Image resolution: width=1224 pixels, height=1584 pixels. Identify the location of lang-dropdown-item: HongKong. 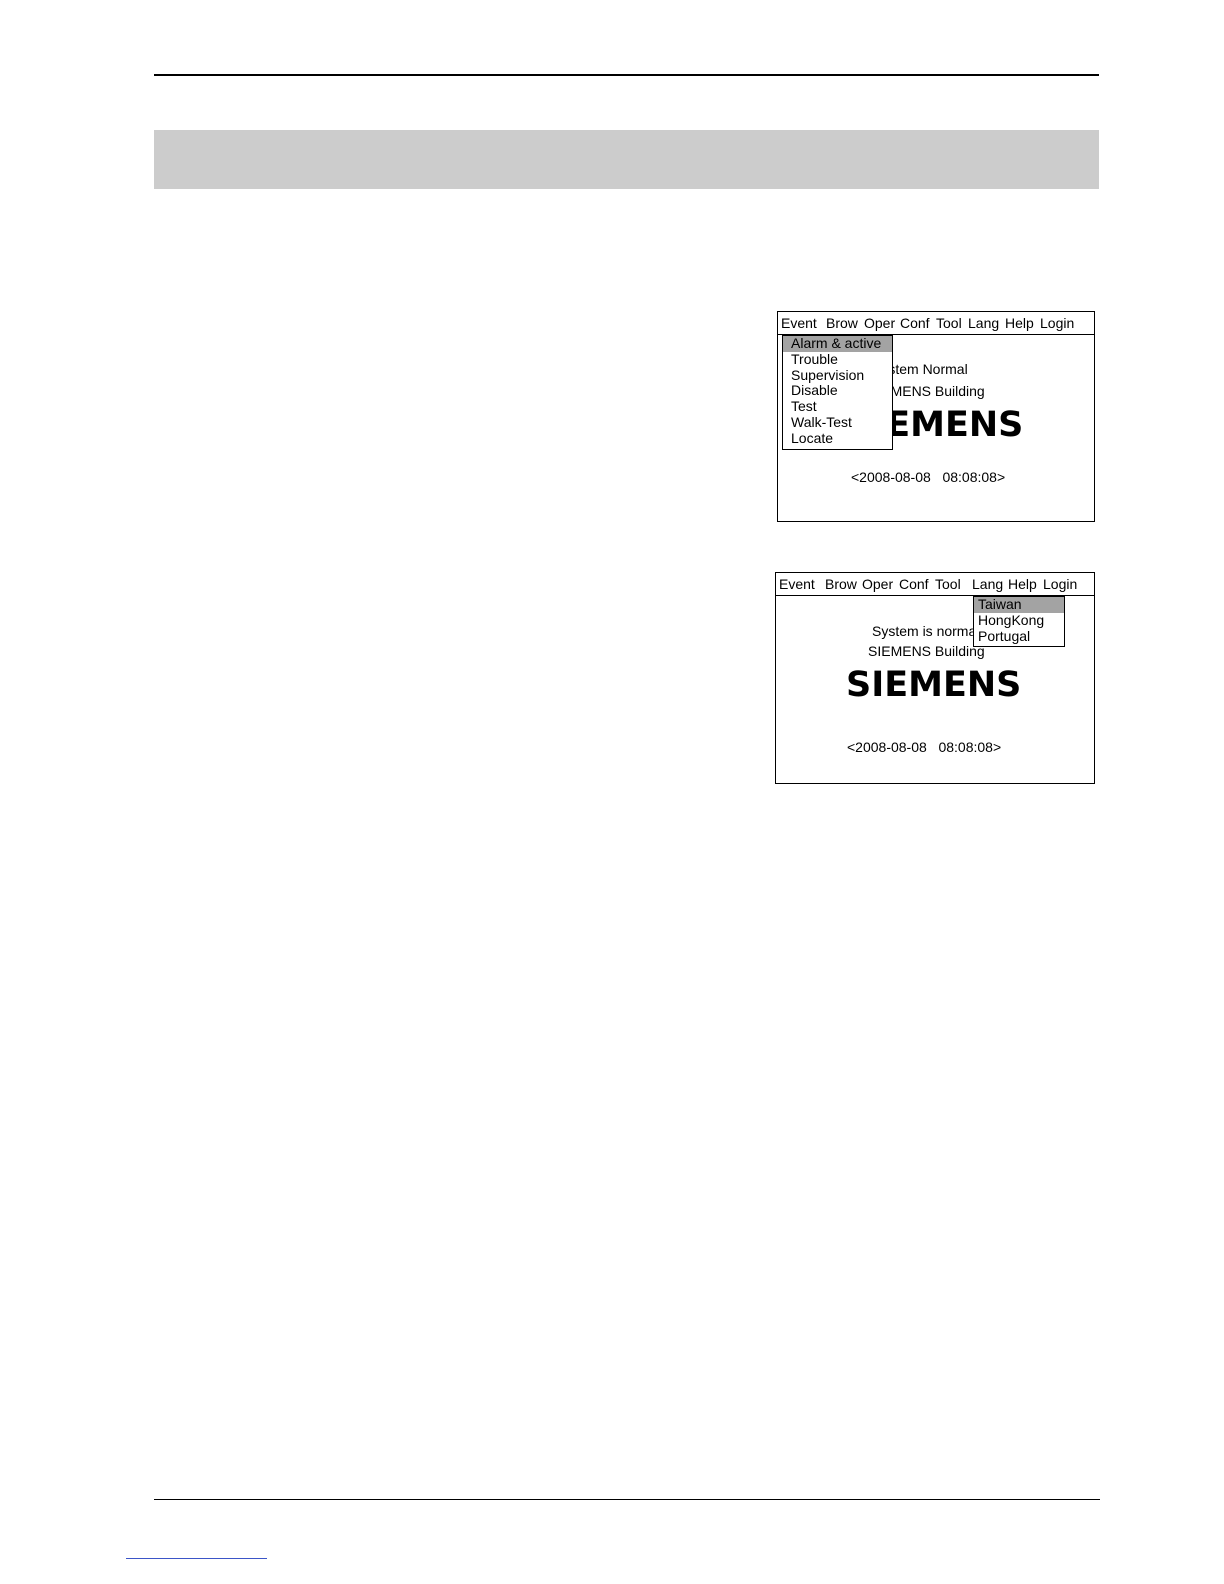
(1019, 620).